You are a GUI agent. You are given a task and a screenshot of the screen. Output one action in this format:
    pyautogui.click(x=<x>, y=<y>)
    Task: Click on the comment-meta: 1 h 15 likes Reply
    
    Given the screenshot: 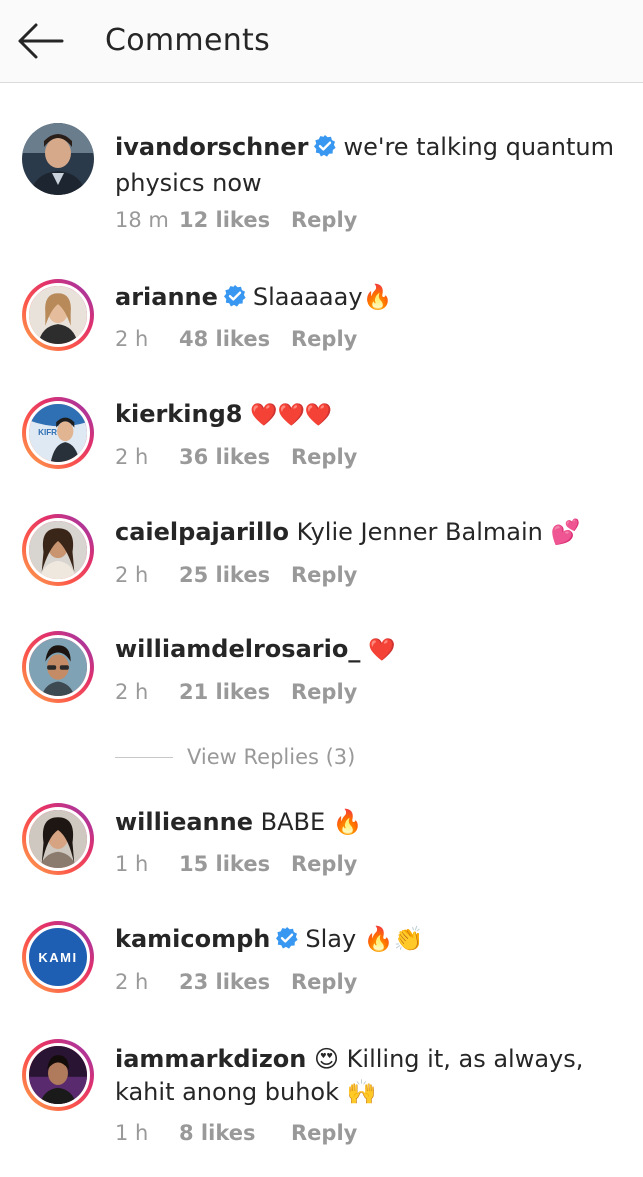 What is the action you would take?
    pyautogui.click(x=236, y=864)
    